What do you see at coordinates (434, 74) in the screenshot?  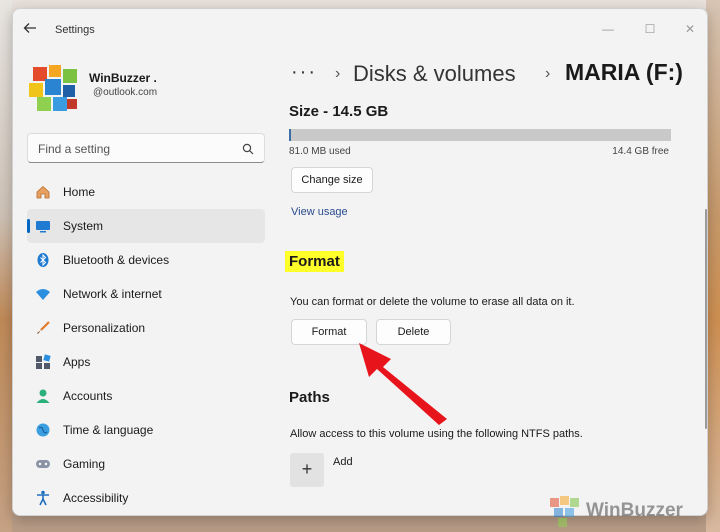 I see `breadcrumb-disks-volumes: Disks & volumes` at bounding box center [434, 74].